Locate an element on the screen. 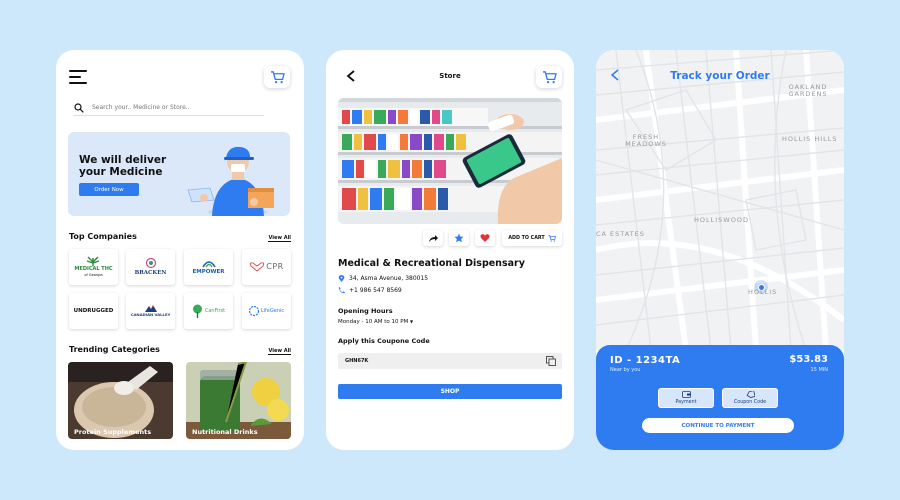  company-sub: of Georgia is located at coordinates (93, 275).